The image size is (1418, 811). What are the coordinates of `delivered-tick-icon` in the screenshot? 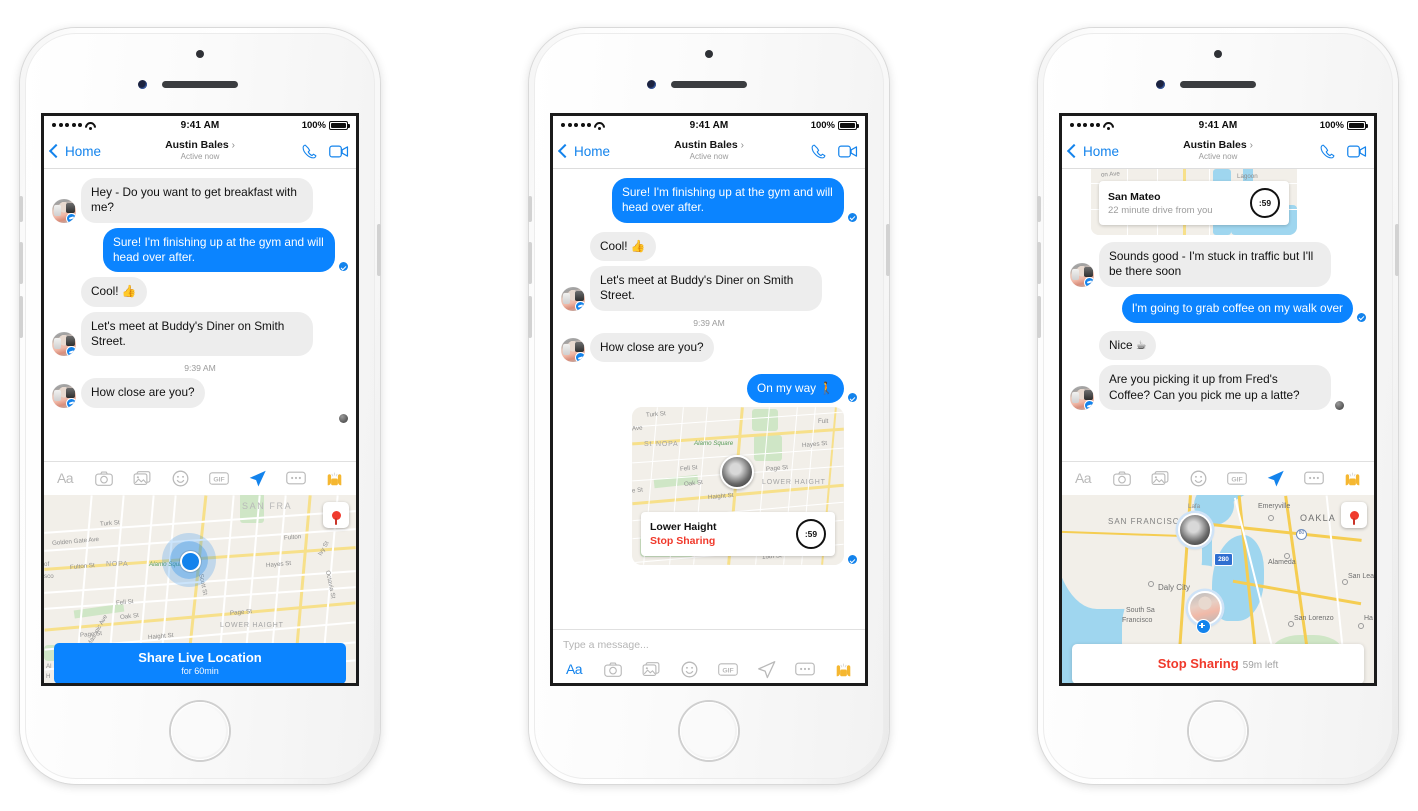 It's located at (852, 560).